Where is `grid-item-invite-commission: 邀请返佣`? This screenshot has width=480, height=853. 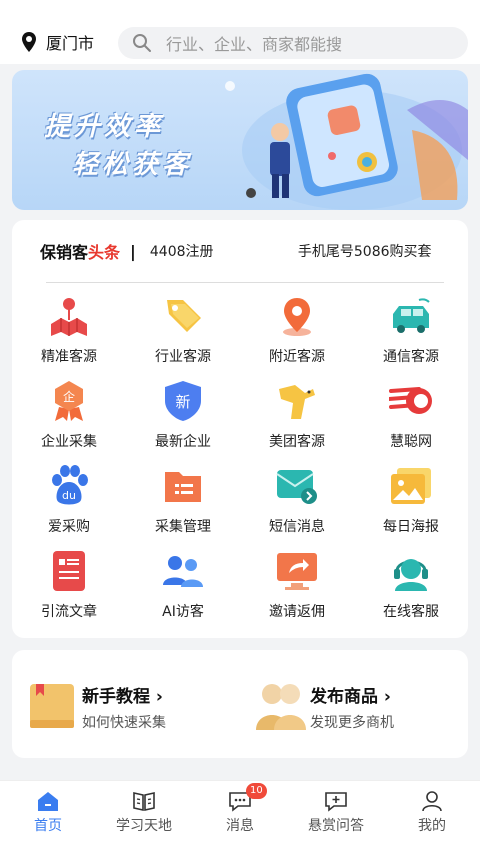
grid-item-invite-commission: 邀请返佣 is located at coordinates (297, 585).